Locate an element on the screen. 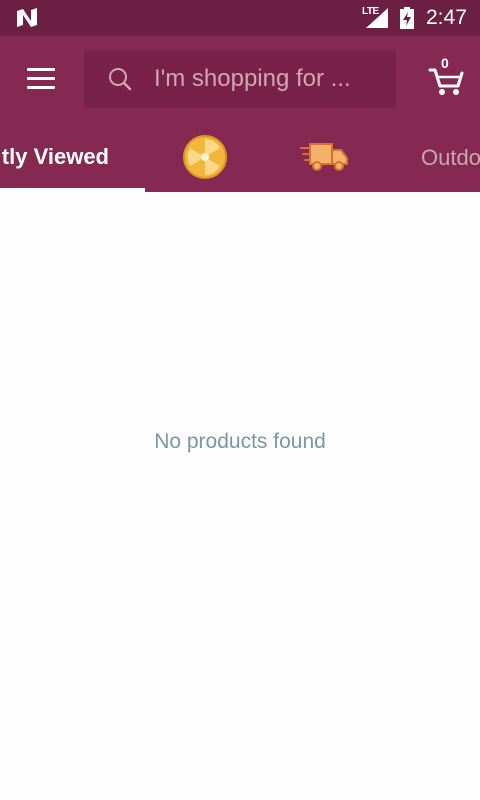  status-clock: 2:47 is located at coordinates (446, 17).